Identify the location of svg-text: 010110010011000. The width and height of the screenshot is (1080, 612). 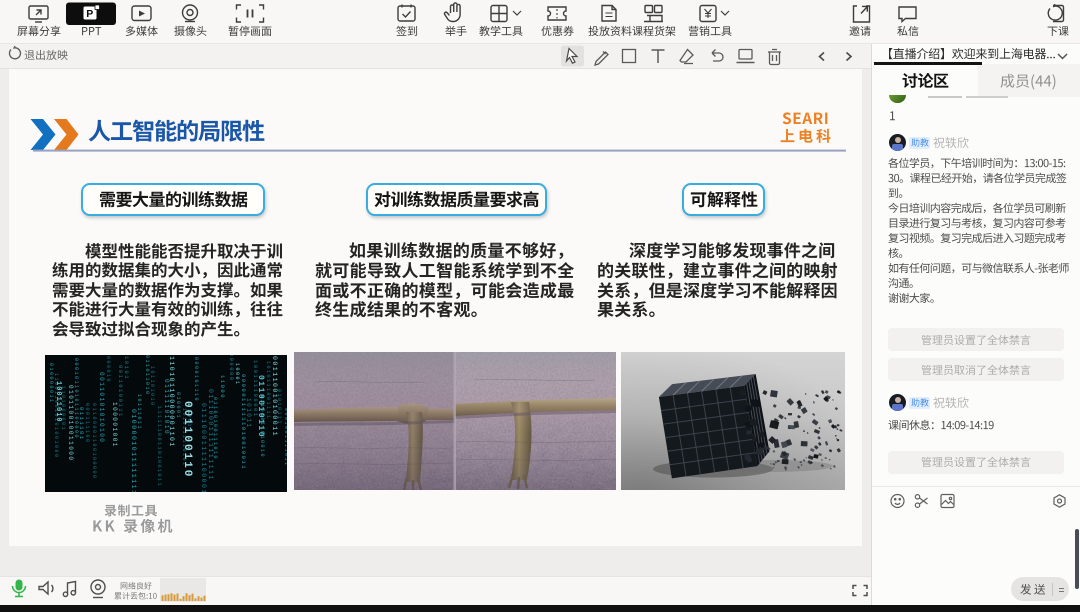
(70, 423).